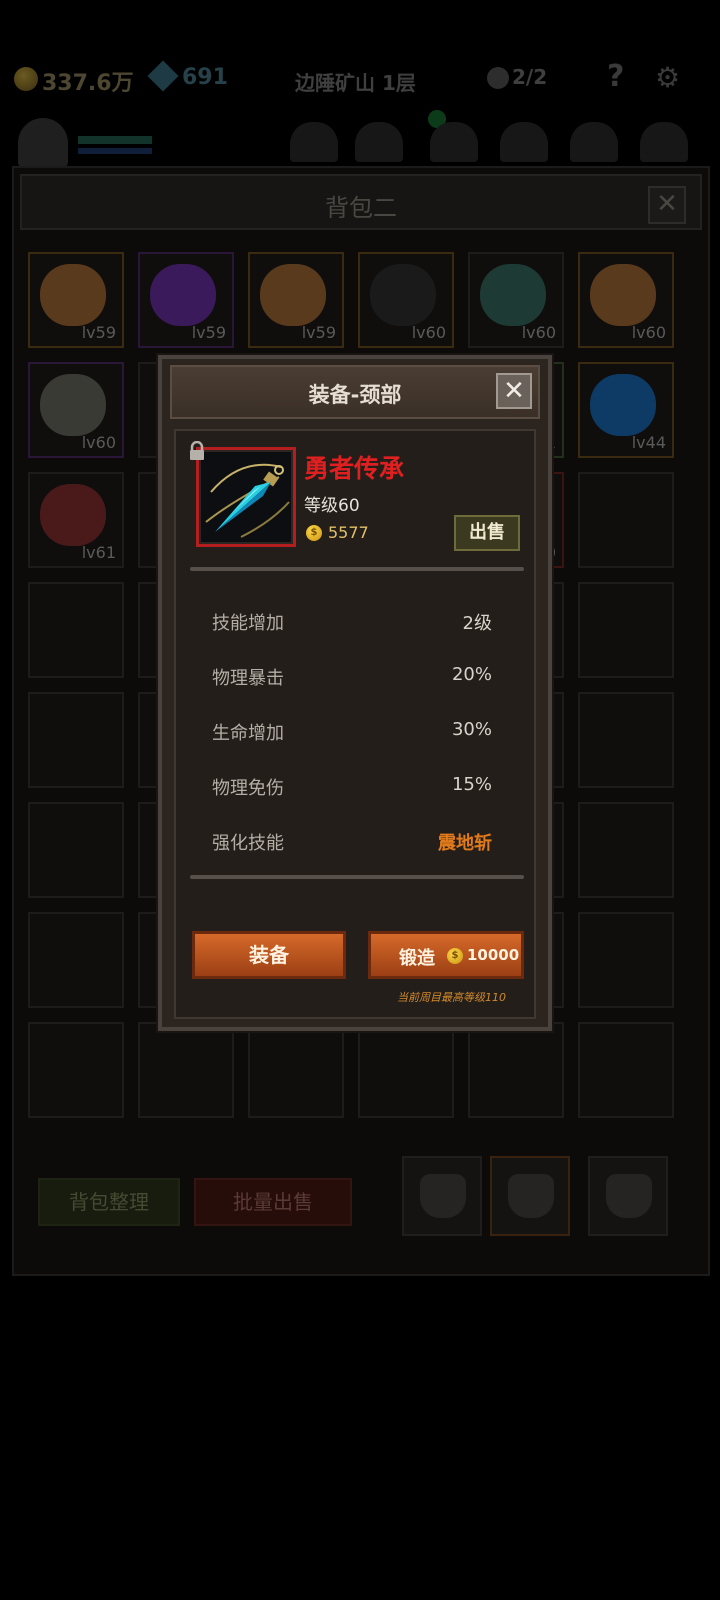  What do you see at coordinates (109, 1202) in the screenshot?
I see `sort-bag-button: 背包整理` at bounding box center [109, 1202].